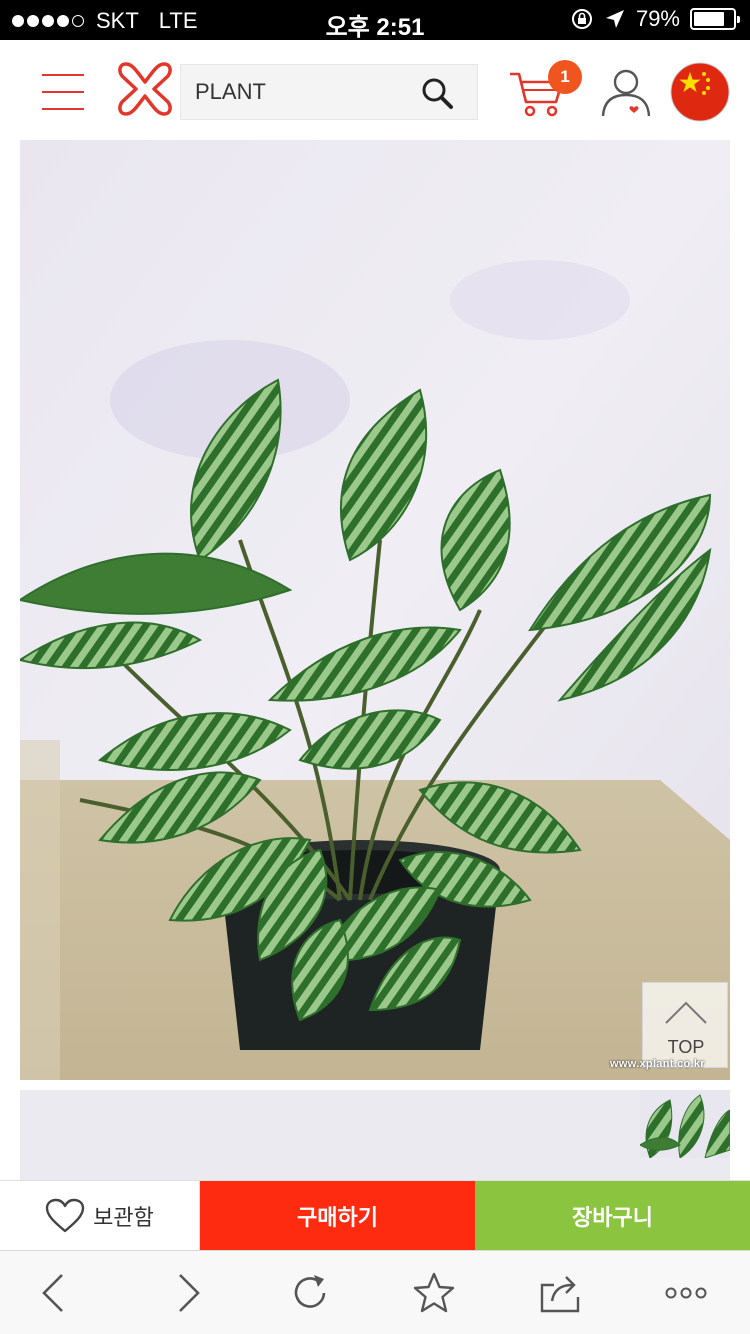 This screenshot has width=750, height=1334. Describe the element at coordinates (375, 1135) in the screenshot. I see `image-thumbnail-strip` at that location.